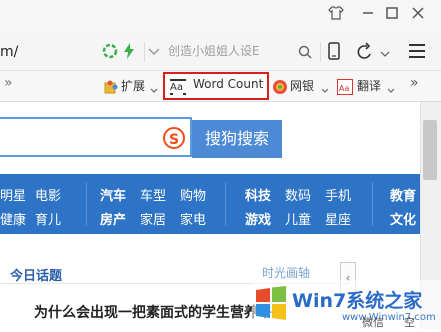 This screenshot has width=441, height=332. What do you see at coordinates (417, 52) in the screenshot?
I see `menu-icon` at bounding box center [417, 52].